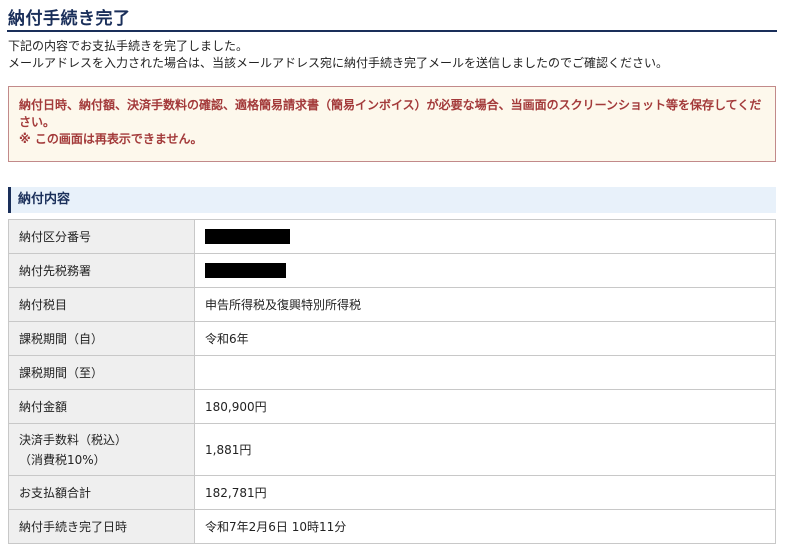 The width and height of the screenshot is (789, 551). I want to click on section-heading: 納付内容, so click(392, 200).